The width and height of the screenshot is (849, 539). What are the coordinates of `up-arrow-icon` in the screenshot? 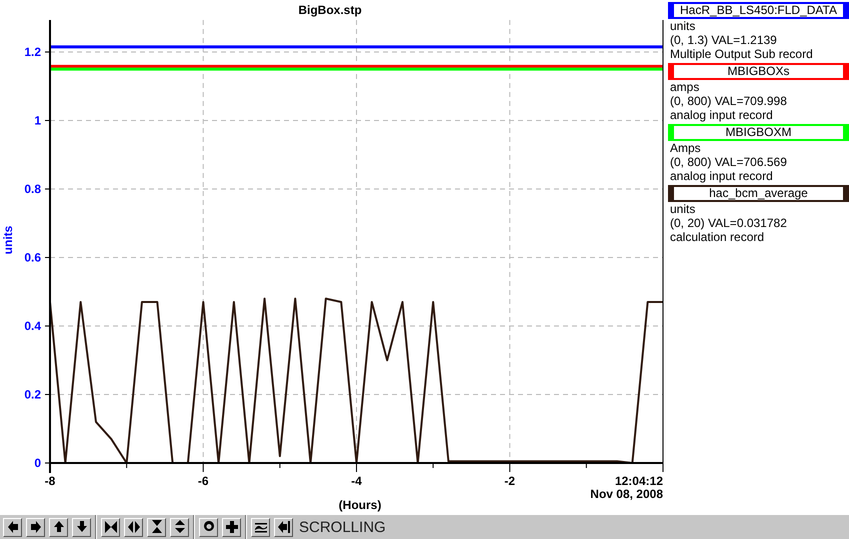 It's located at (59, 526).